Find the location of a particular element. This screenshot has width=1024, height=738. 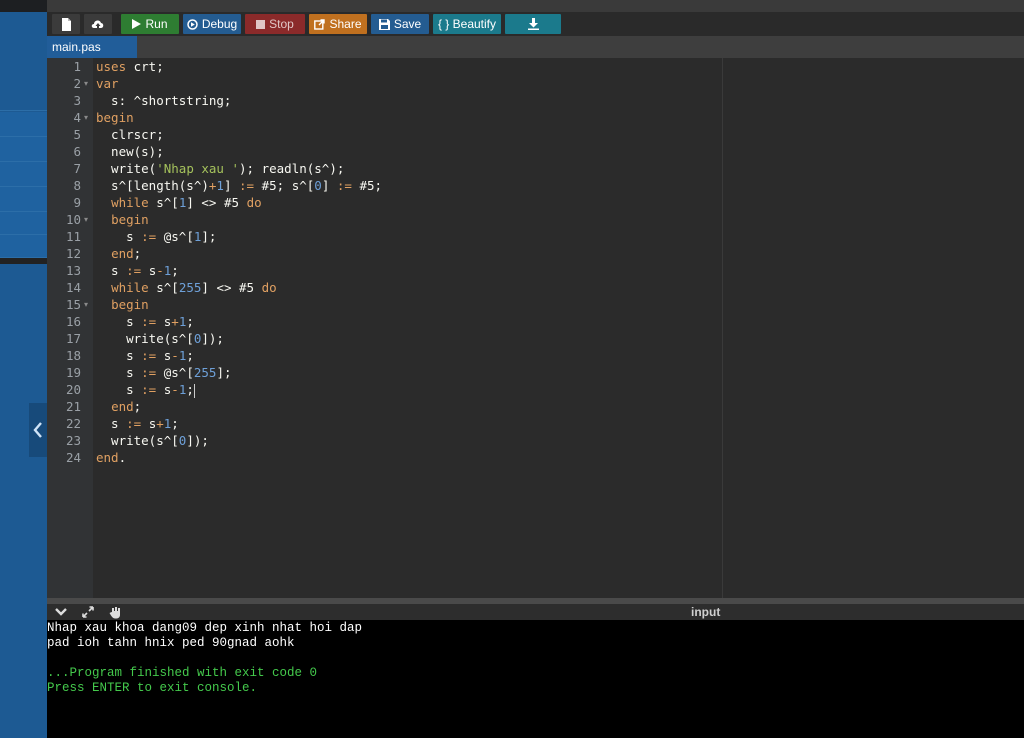

console-exit-message: ...Program finished with exit code 0 is located at coordinates (182, 673).